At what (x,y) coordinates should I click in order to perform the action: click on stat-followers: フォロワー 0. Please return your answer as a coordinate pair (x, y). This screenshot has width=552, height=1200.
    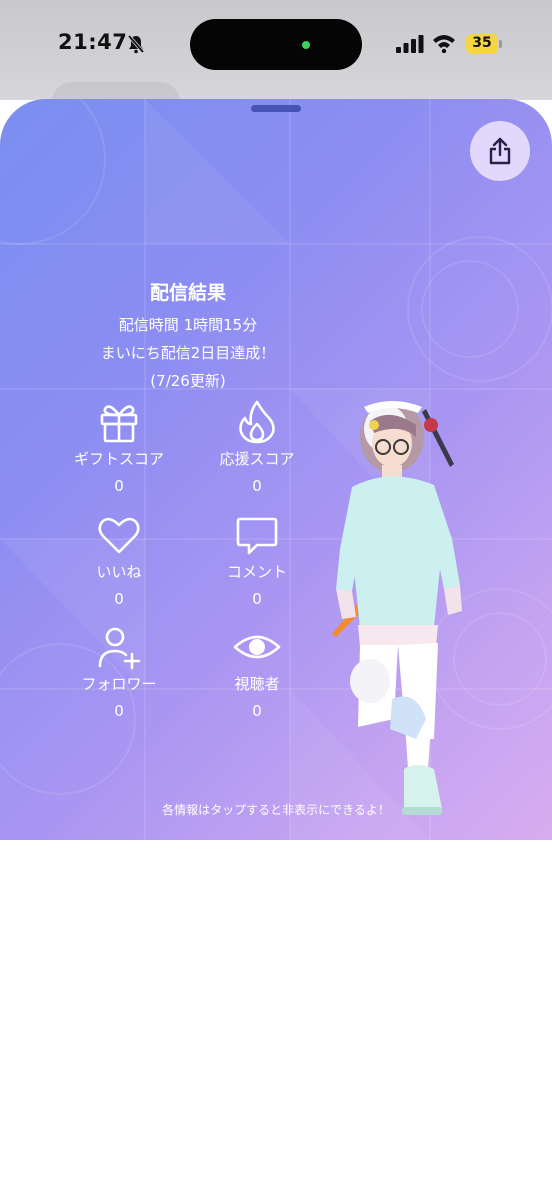
    Looking at the image, I should click on (119, 671).